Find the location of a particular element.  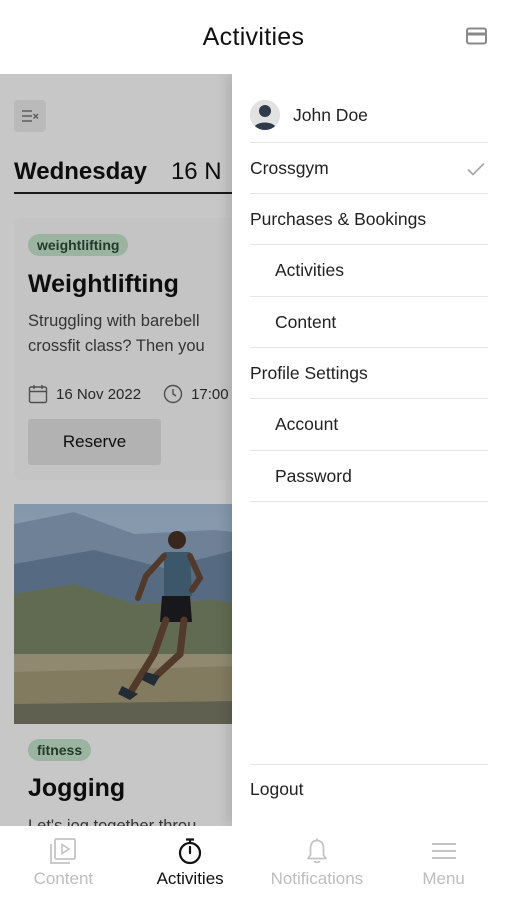

gym-name: Crossgym is located at coordinates (289, 167).